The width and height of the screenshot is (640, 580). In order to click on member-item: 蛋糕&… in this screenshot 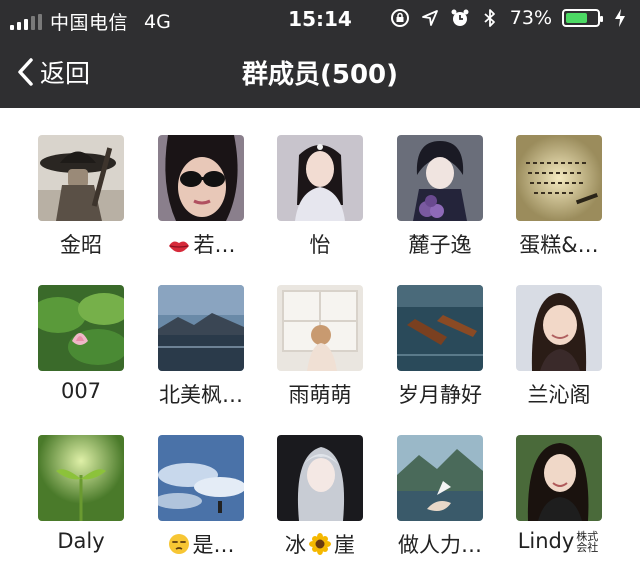, I will do `click(559, 197)`.